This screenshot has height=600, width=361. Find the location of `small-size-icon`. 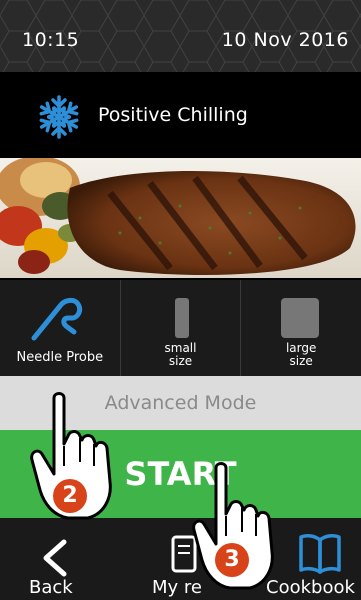

small-size-icon is located at coordinates (181, 318).